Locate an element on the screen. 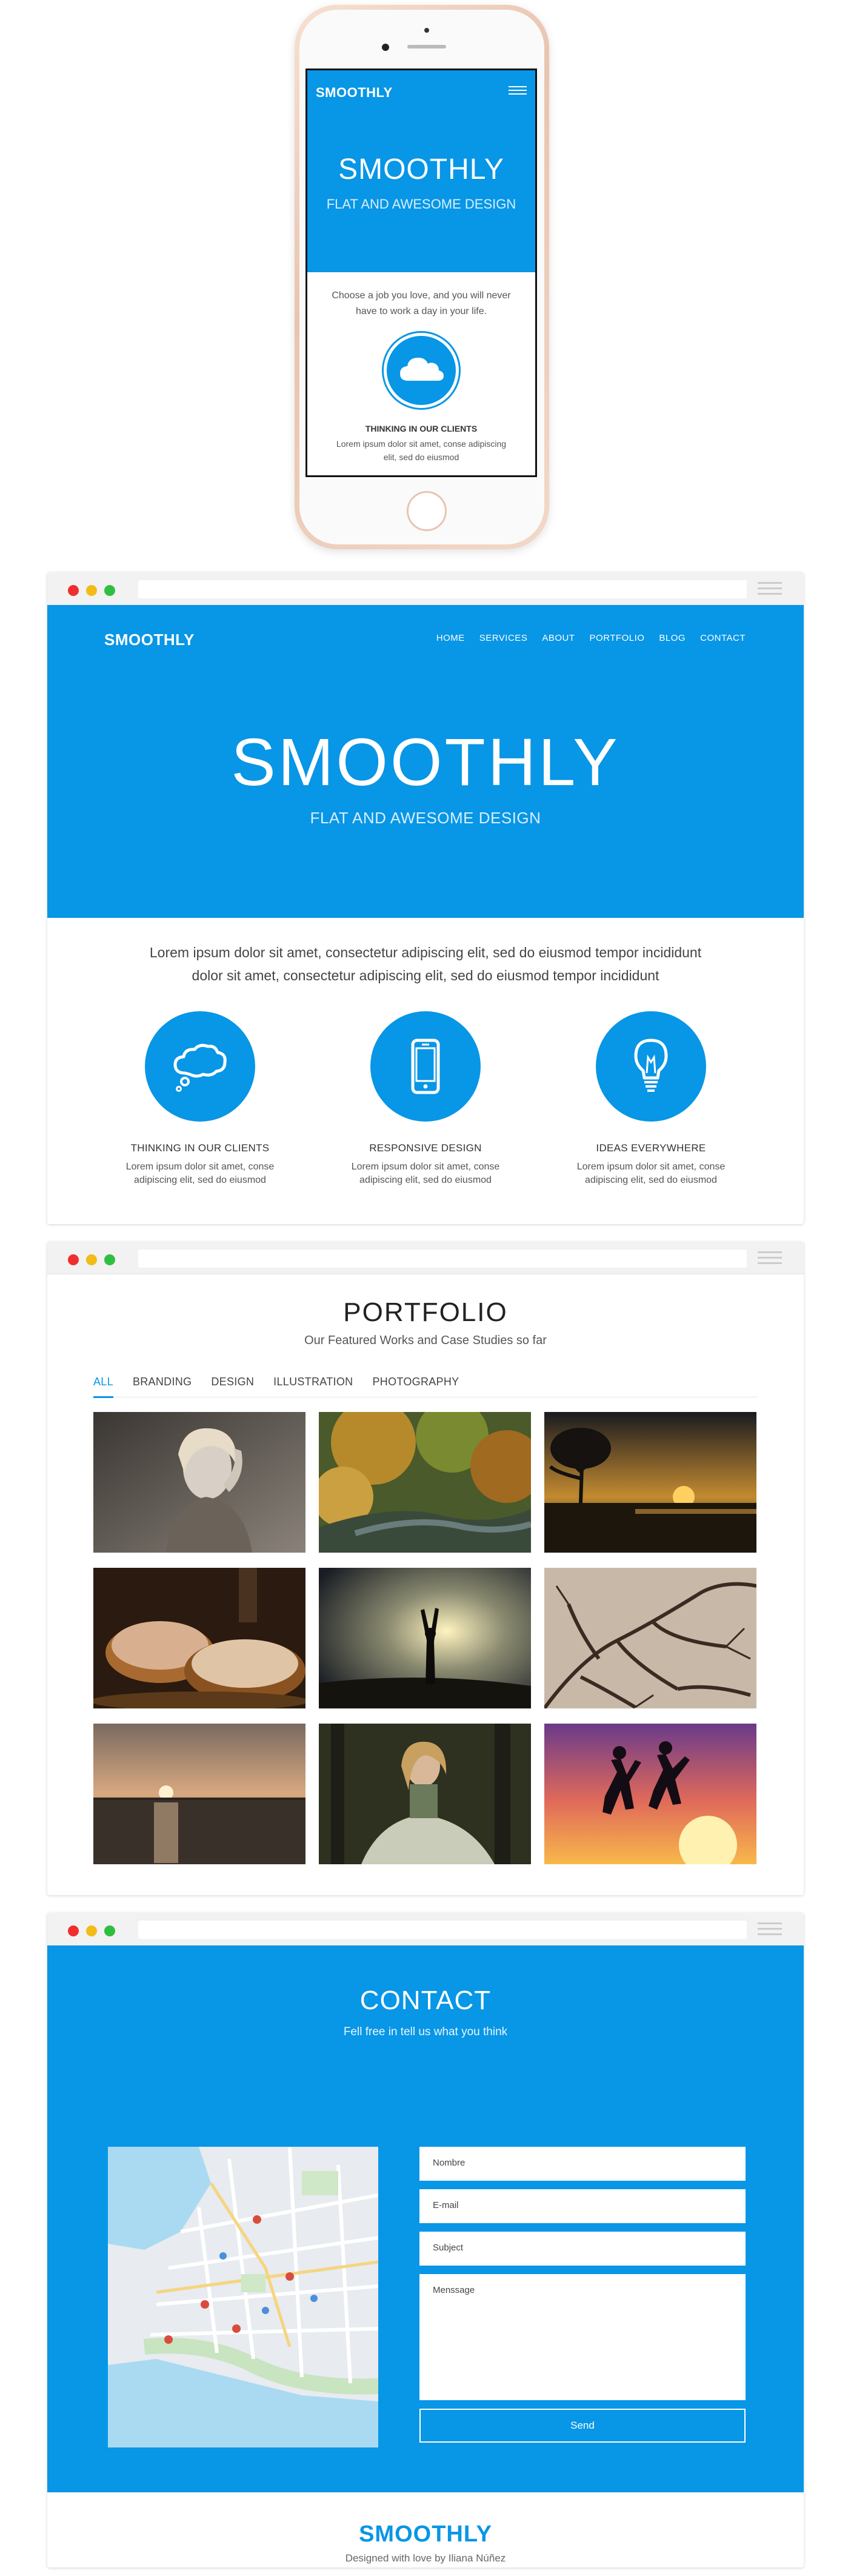 This screenshot has height=2576, width=851. pastries-photo is located at coordinates (199, 1638).